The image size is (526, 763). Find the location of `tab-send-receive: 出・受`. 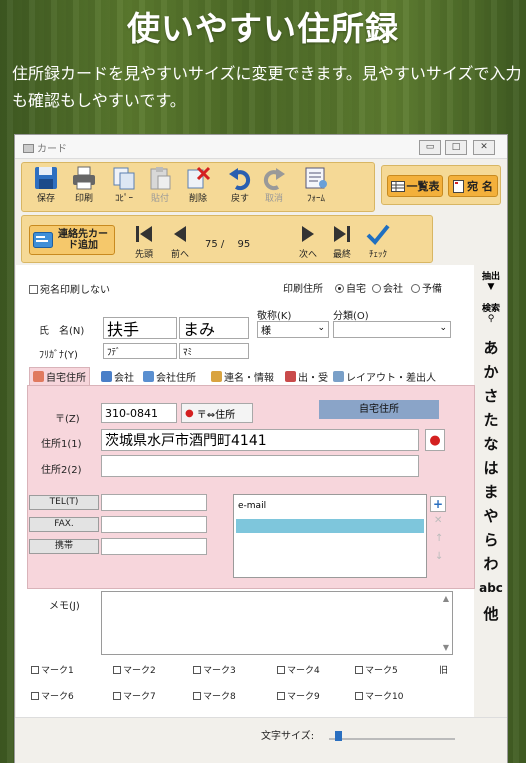

tab-send-receive: 出・受 is located at coordinates (306, 376).